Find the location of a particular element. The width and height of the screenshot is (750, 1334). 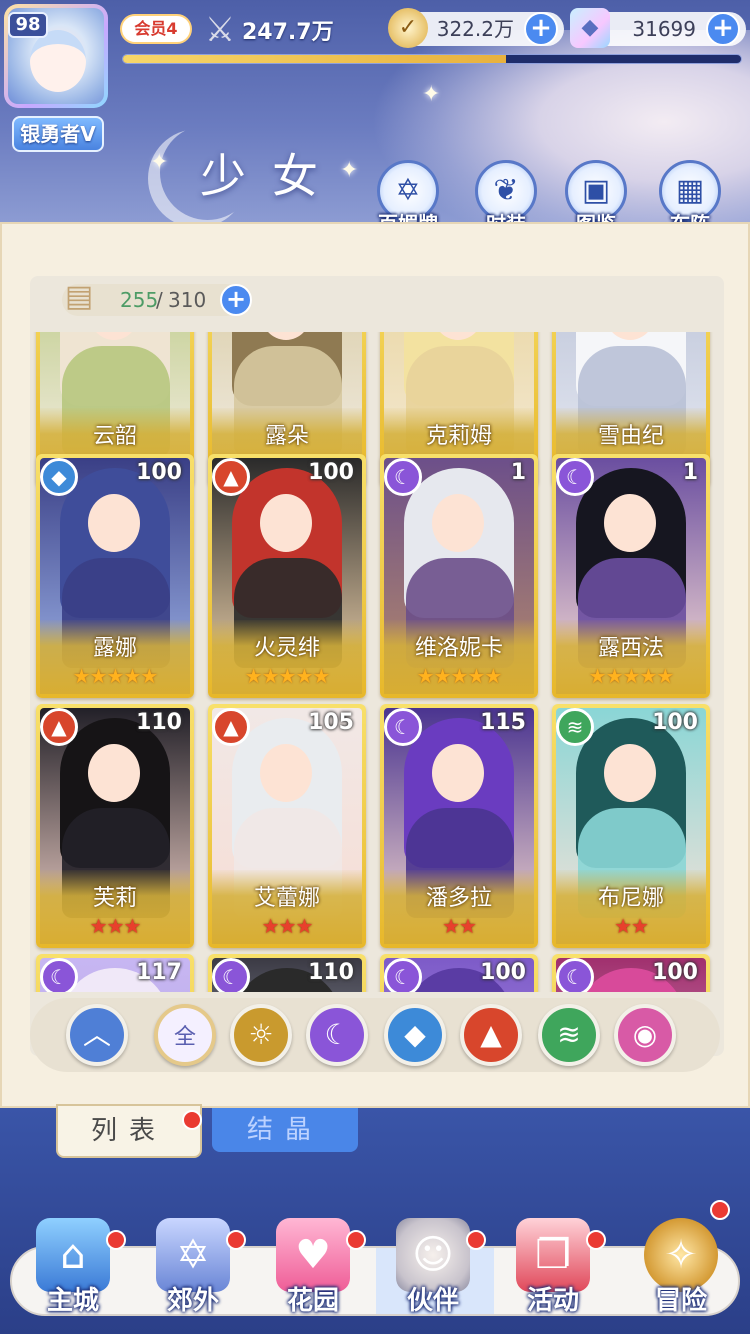

tab-crystal: 结晶 is located at coordinates (285, 1130).